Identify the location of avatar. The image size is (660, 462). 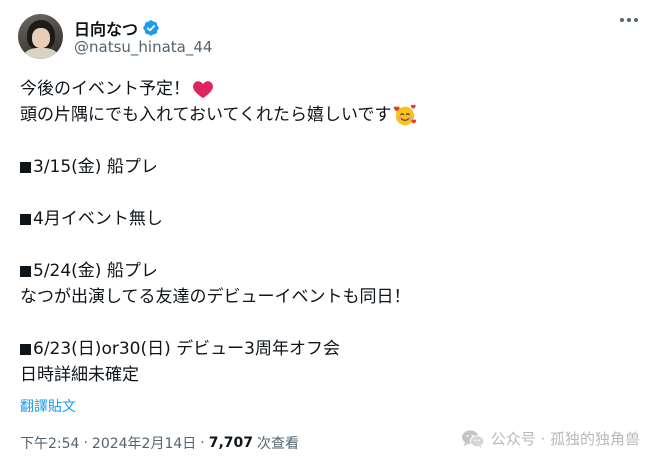
(40, 36).